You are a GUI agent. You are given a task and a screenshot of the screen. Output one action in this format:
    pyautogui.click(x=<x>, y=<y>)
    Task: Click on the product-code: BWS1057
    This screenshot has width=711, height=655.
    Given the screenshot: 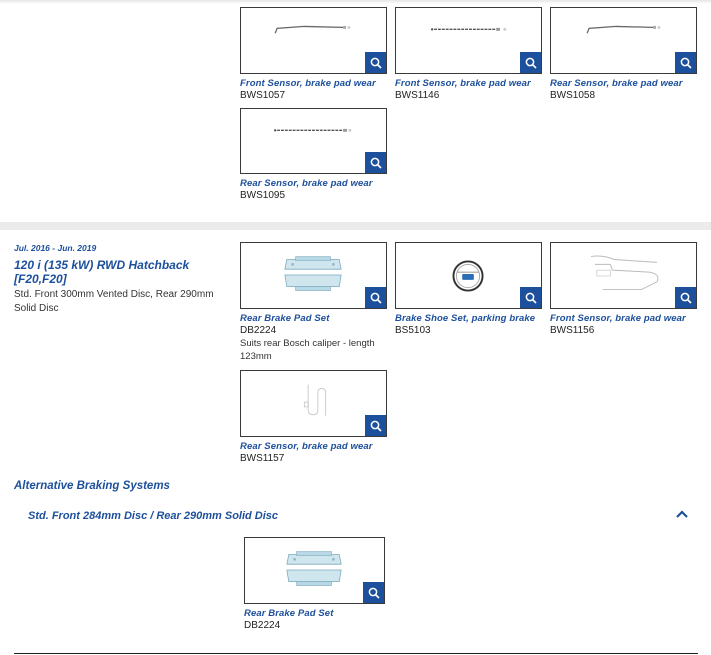 What is the action you would take?
    pyautogui.click(x=263, y=95)
    